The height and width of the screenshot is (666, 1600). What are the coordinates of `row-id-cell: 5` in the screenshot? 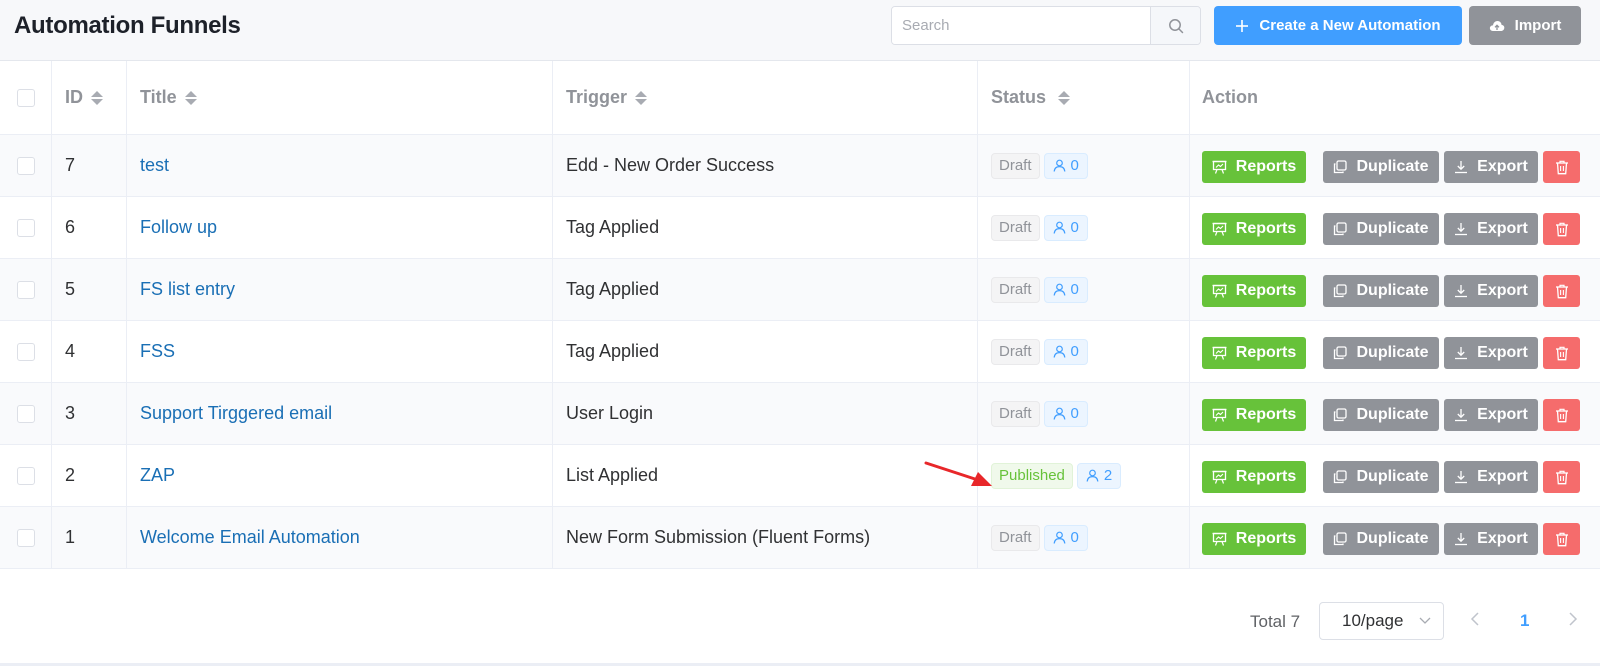 It's located at (89, 289).